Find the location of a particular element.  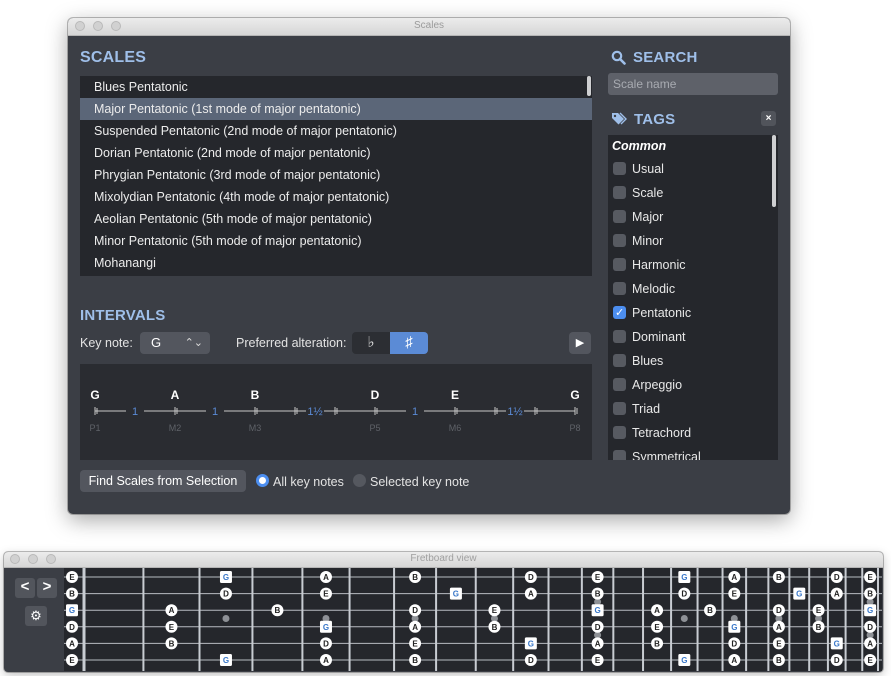

interval-degree-label: P5 is located at coordinates (374, 428).